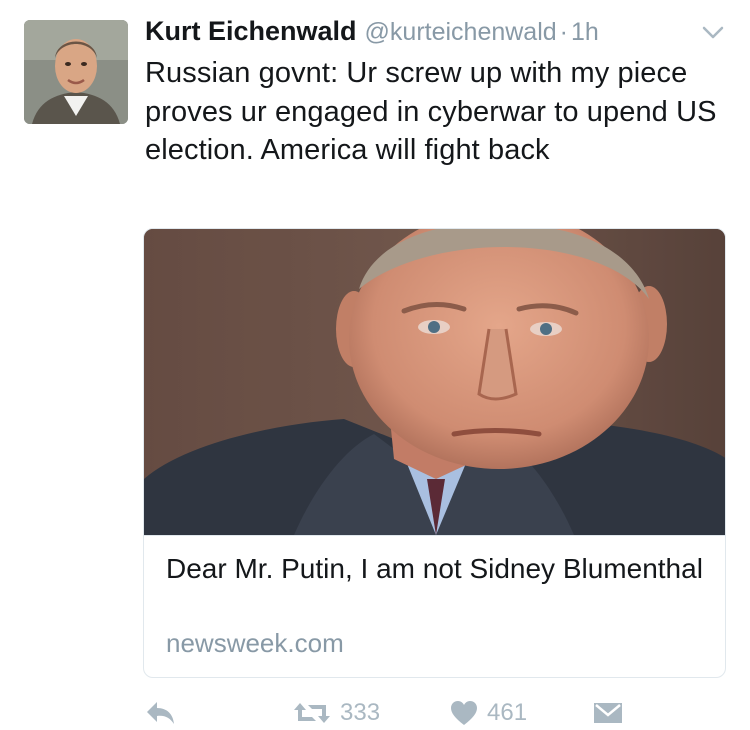  I want to click on chevron-down-icon, so click(713, 33).